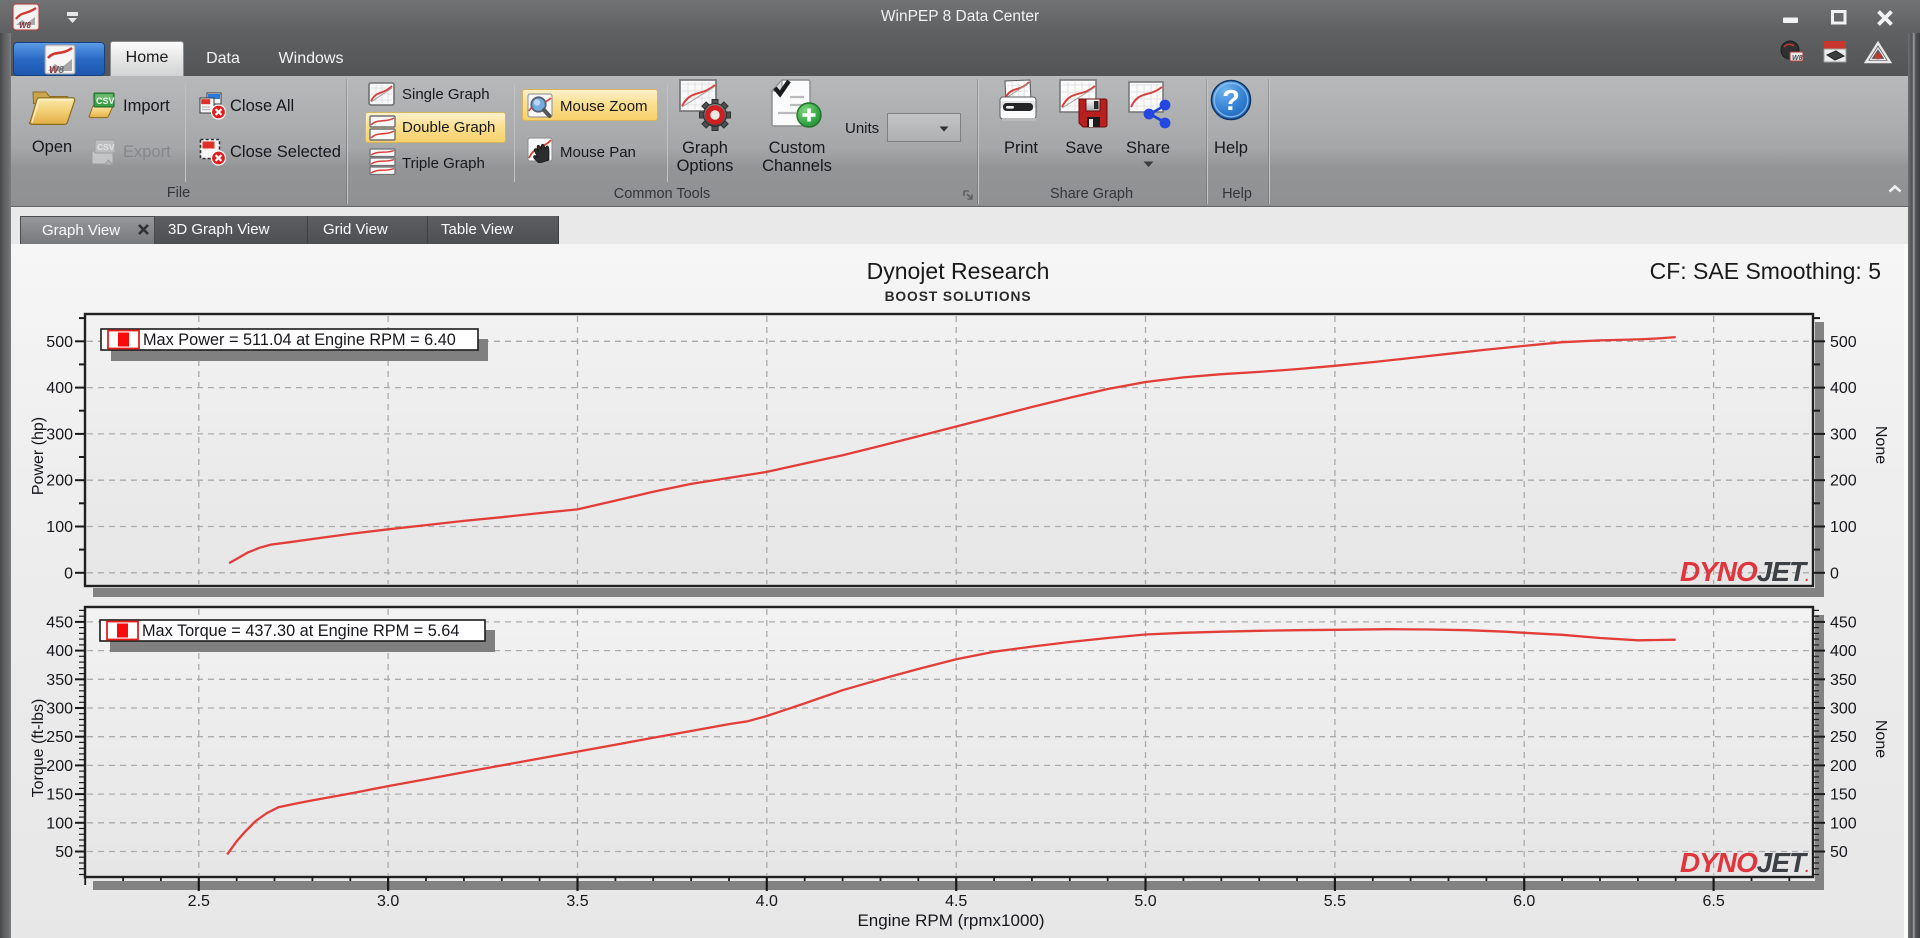  Describe the element at coordinates (958, 296) in the screenshot. I see `svg-text: BOOST SOLUTIONS` at that location.